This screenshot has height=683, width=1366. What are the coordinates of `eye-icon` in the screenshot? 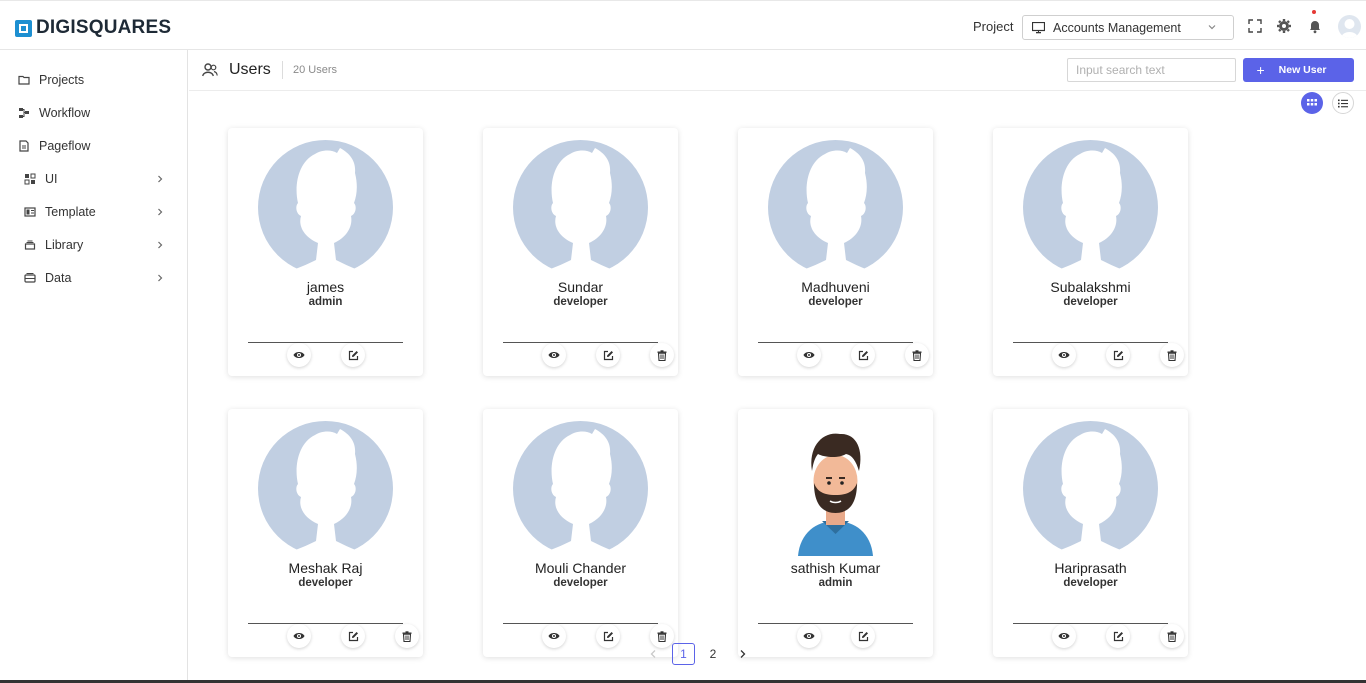 It's located at (299, 636).